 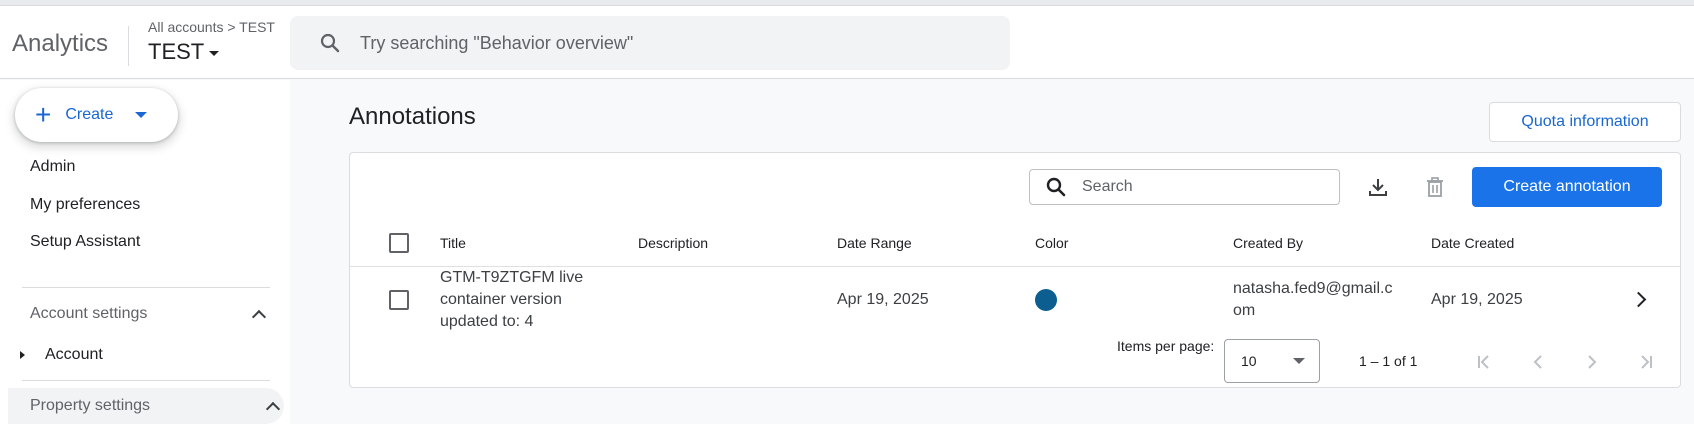 I want to click on table-search, so click(x=1184, y=187).